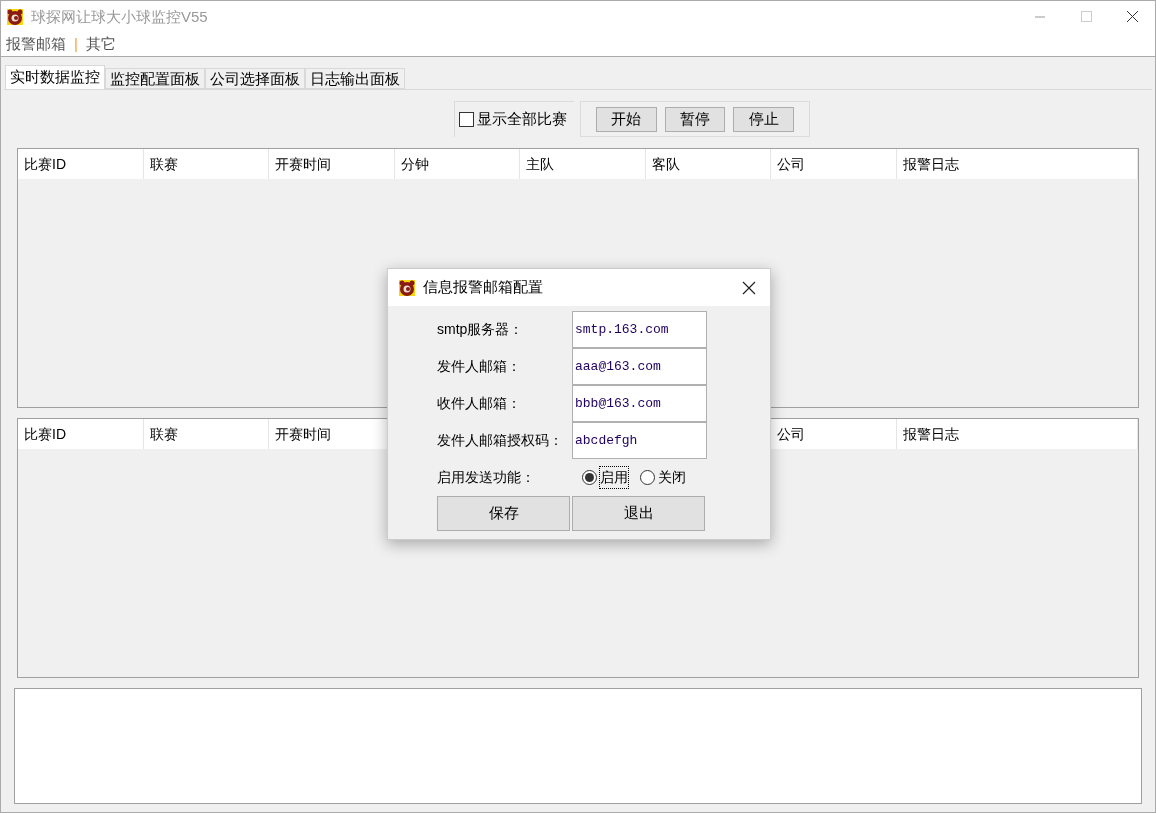 This screenshot has height=813, width=1156. I want to click on dialog-button: 保存, so click(503, 513).